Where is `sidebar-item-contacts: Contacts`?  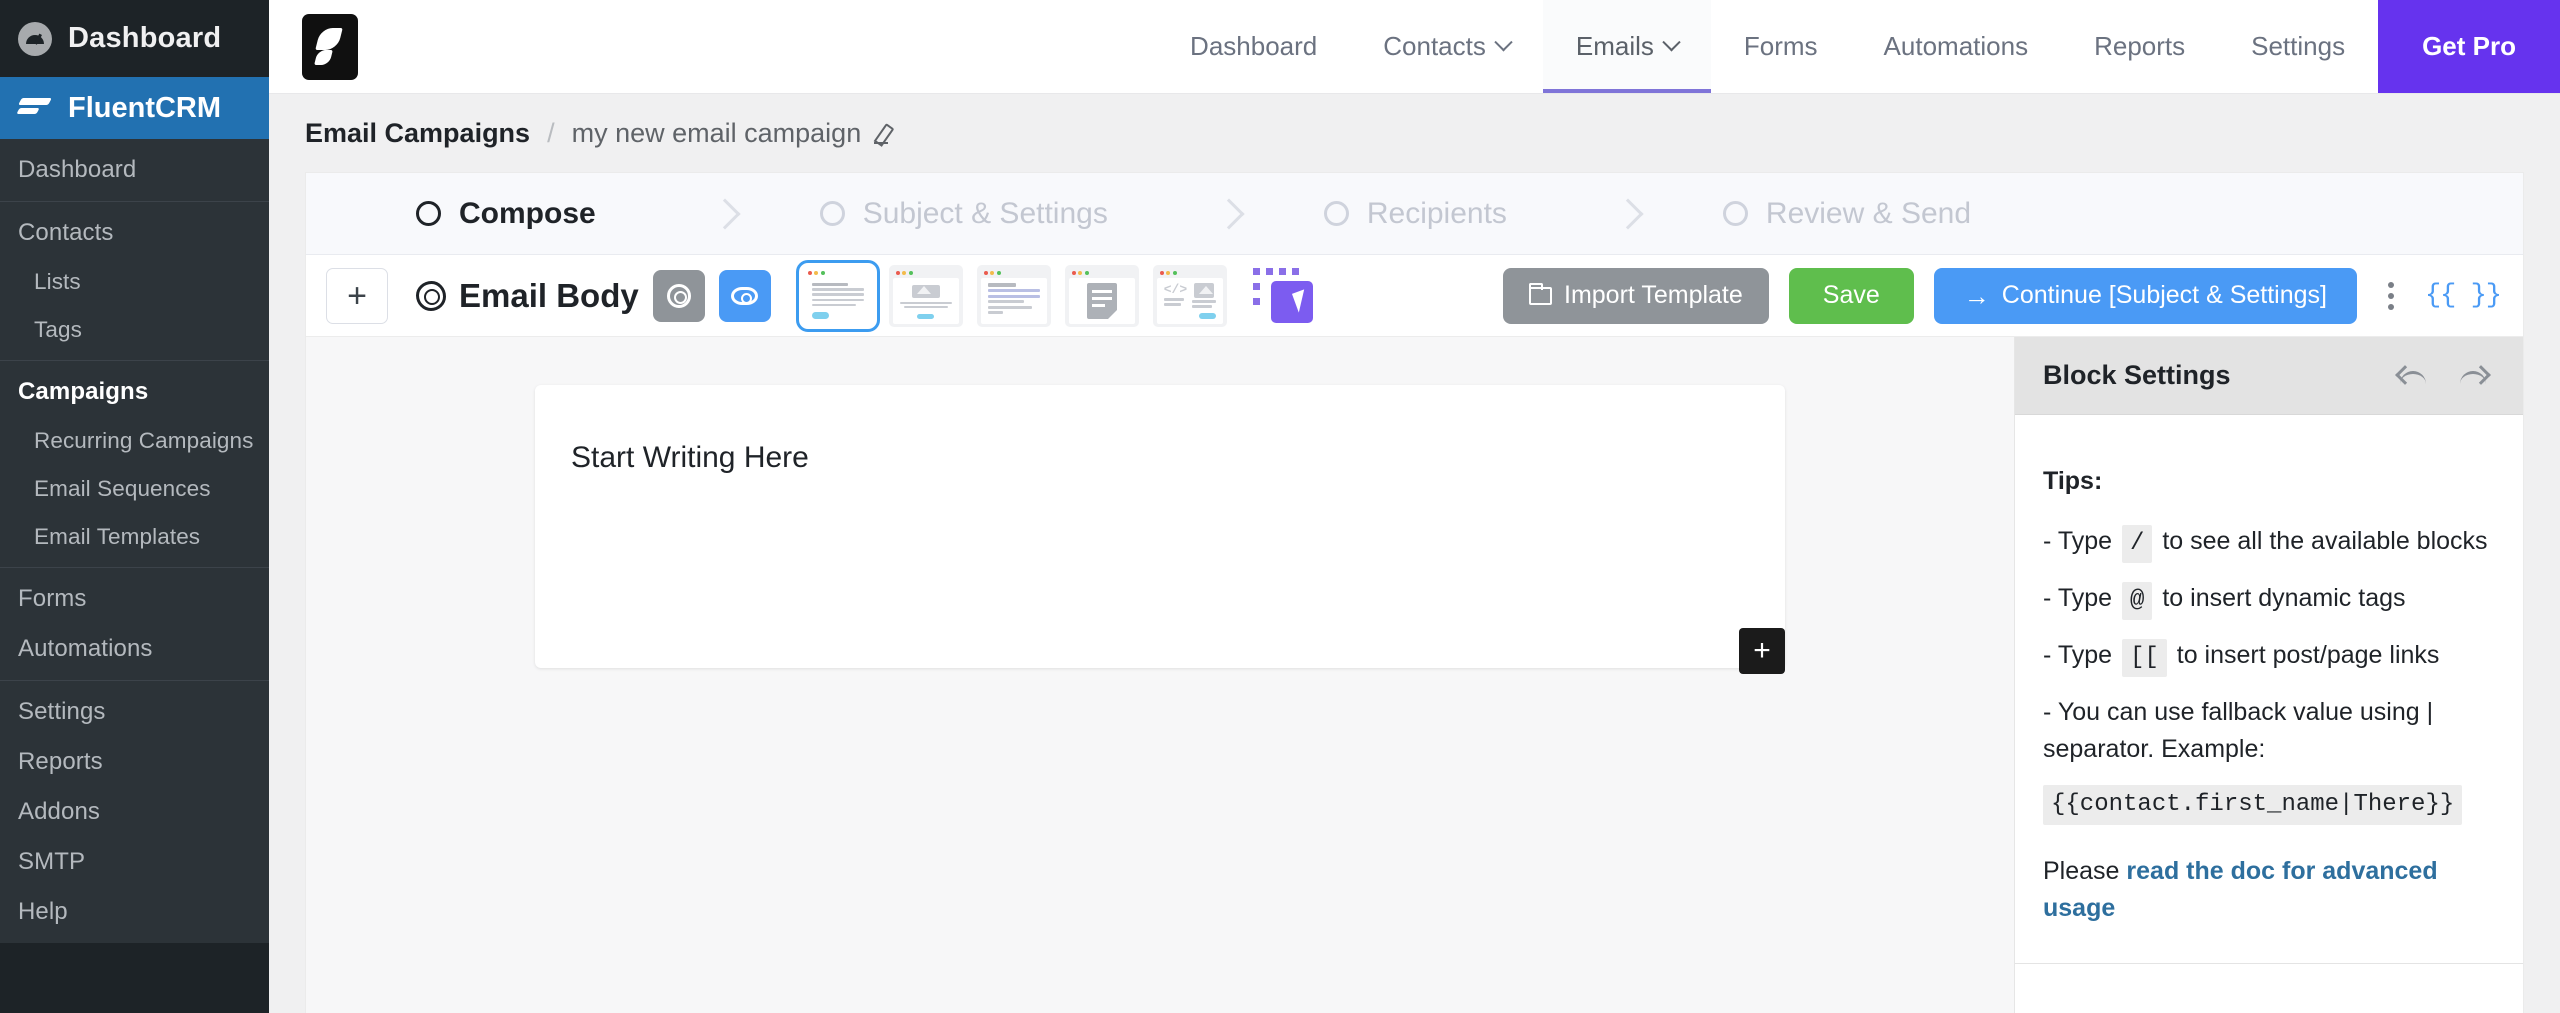 sidebar-item-contacts: Contacts is located at coordinates (134, 233).